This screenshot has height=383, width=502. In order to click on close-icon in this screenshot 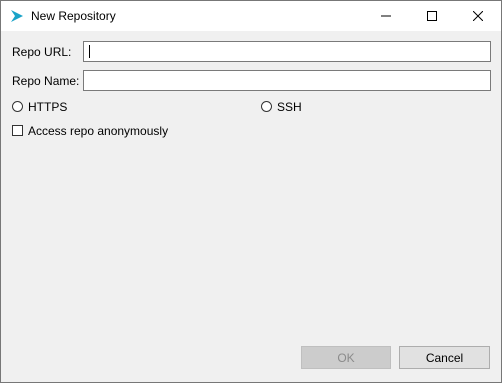, I will do `click(478, 16)`.